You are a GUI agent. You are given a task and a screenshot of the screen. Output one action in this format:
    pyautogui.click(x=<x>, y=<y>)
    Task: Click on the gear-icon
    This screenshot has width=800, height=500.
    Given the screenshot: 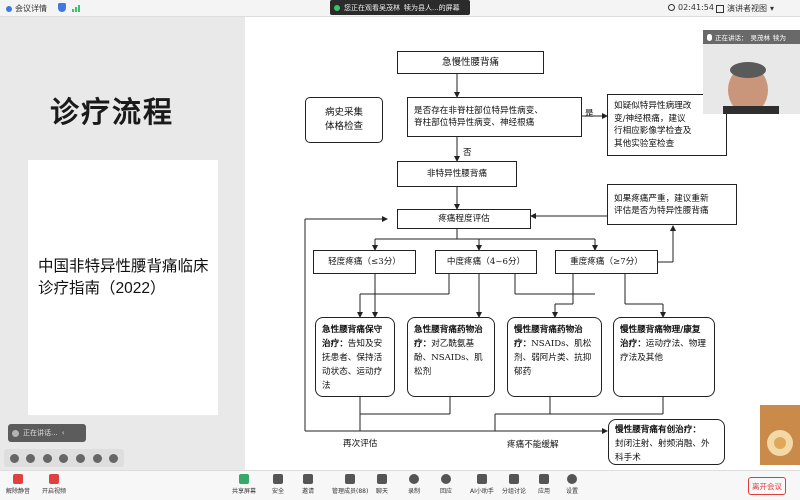 What is the action you would take?
    pyautogui.click(x=572, y=479)
    